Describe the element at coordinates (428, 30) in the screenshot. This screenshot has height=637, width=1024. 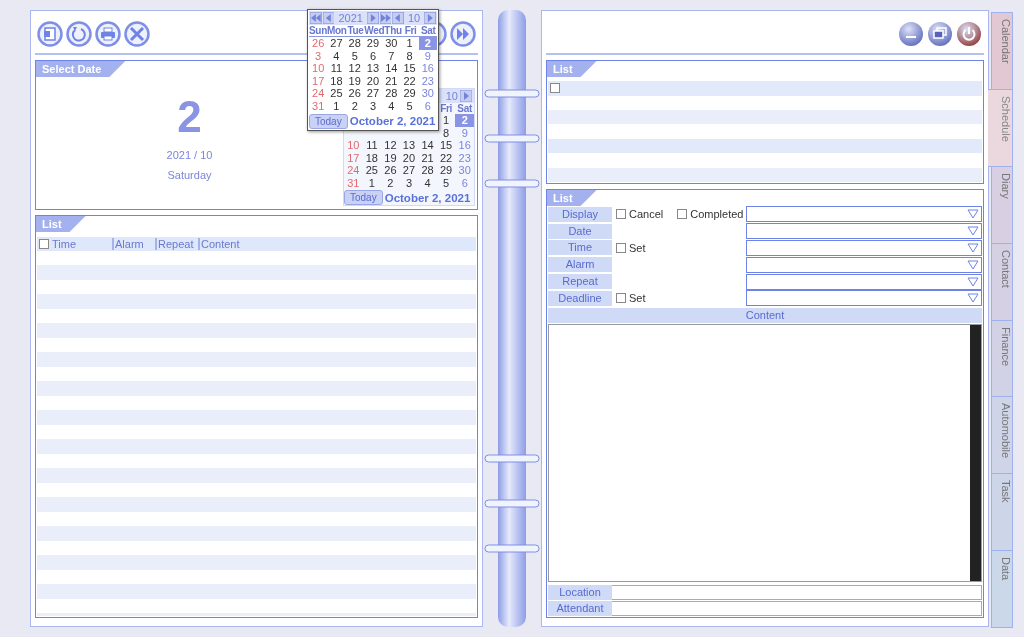
I see `weekday-header: Sat` at that location.